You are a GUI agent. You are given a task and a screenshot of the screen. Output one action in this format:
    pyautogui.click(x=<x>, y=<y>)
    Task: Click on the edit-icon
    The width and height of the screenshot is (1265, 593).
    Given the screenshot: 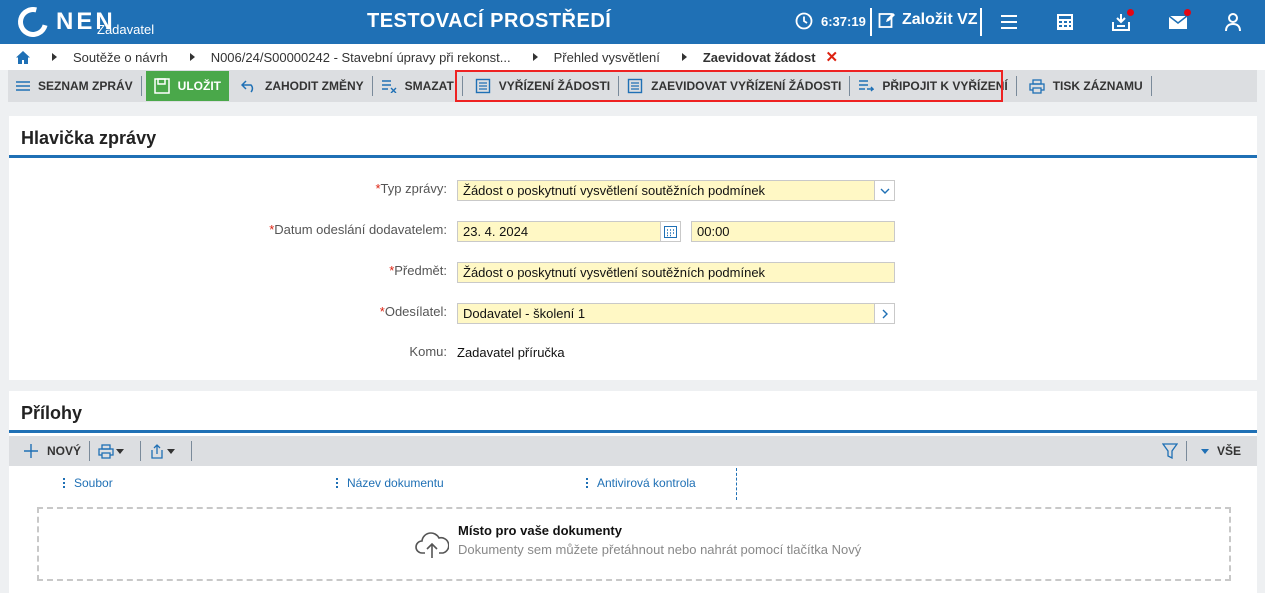 What is the action you would take?
    pyautogui.click(x=886, y=20)
    